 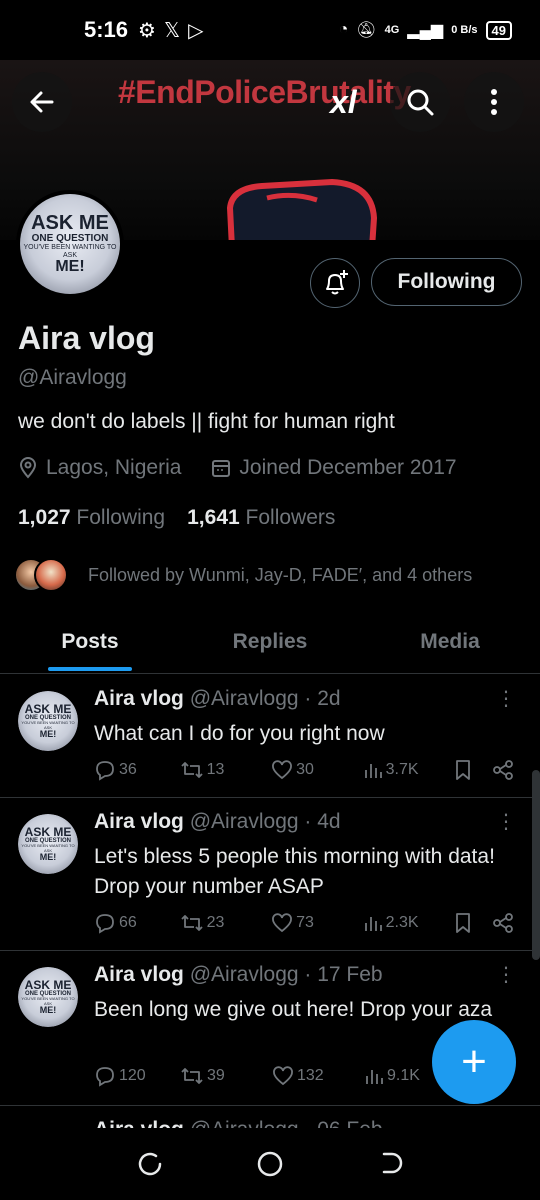 What do you see at coordinates (446, 282) in the screenshot?
I see `following-button: Following` at bounding box center [446, 282].